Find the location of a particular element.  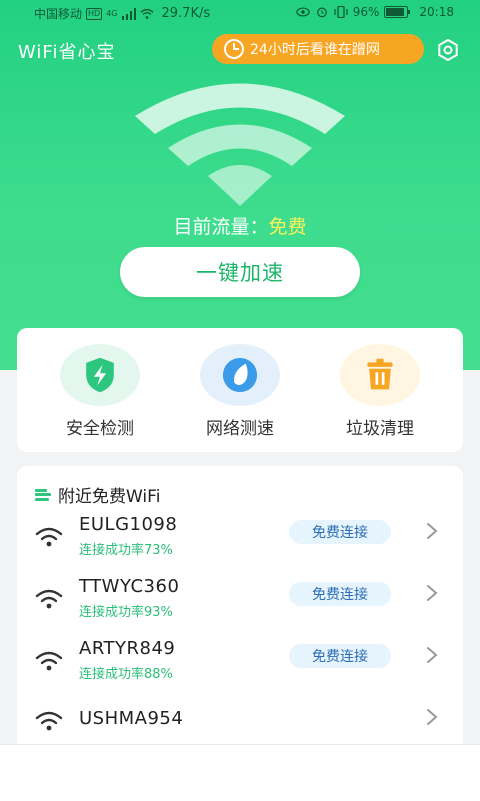

speed-drop-icon is located at coordinates (240, 375).